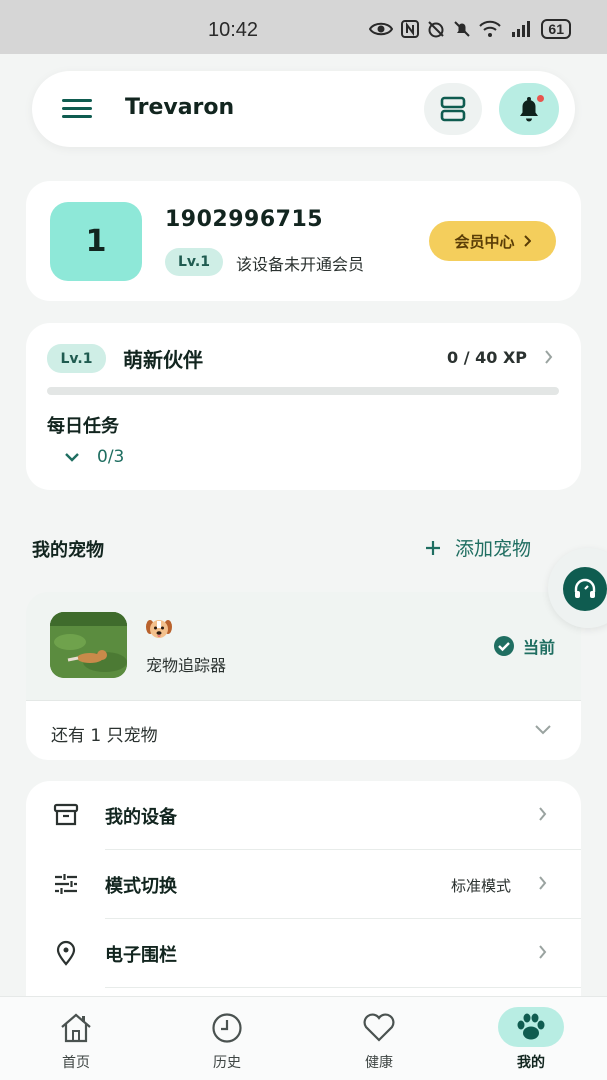  What do you see at coordinates (484, 241) in the screenshot?
I see `vip-center-label: 会员中心` at bounding box center [484, 241].